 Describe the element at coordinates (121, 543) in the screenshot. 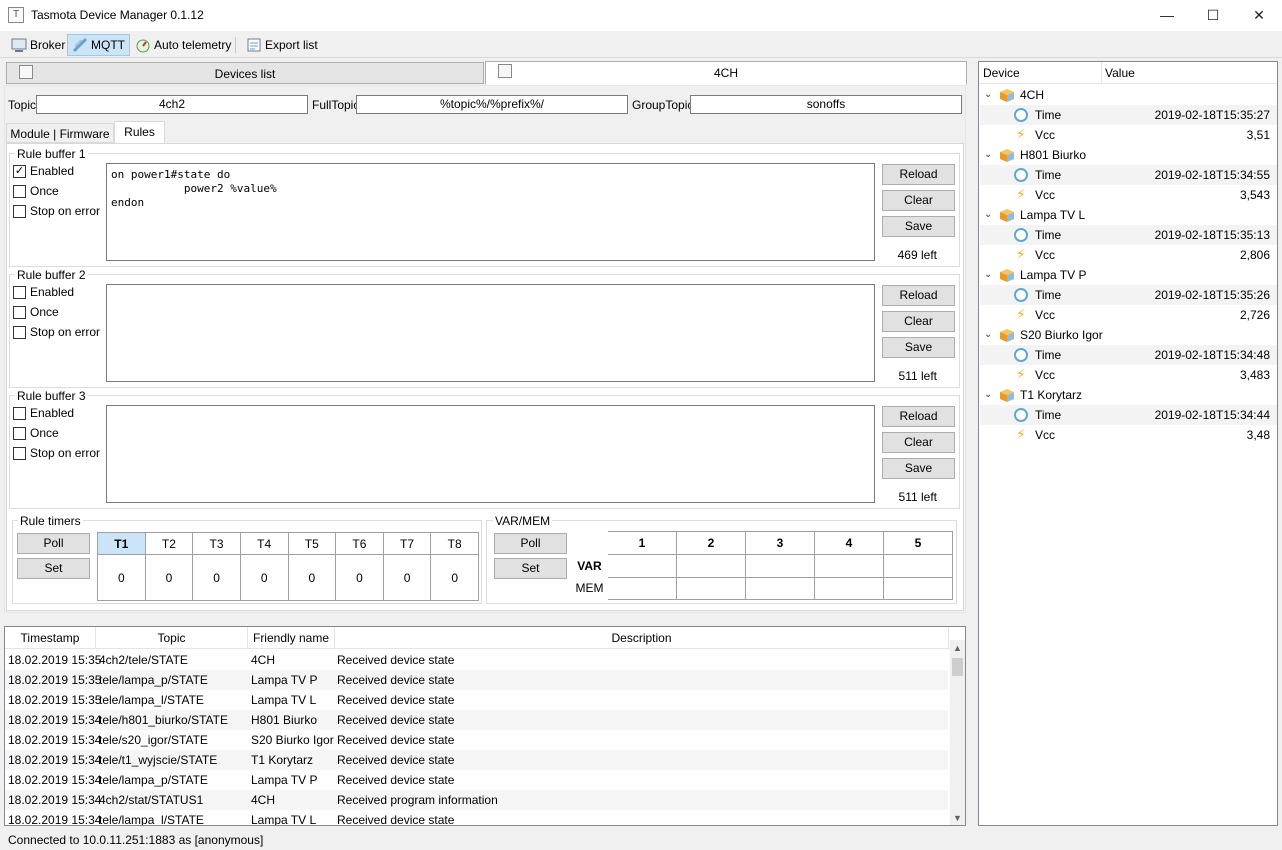

I see `timer-header: T1` at that location.